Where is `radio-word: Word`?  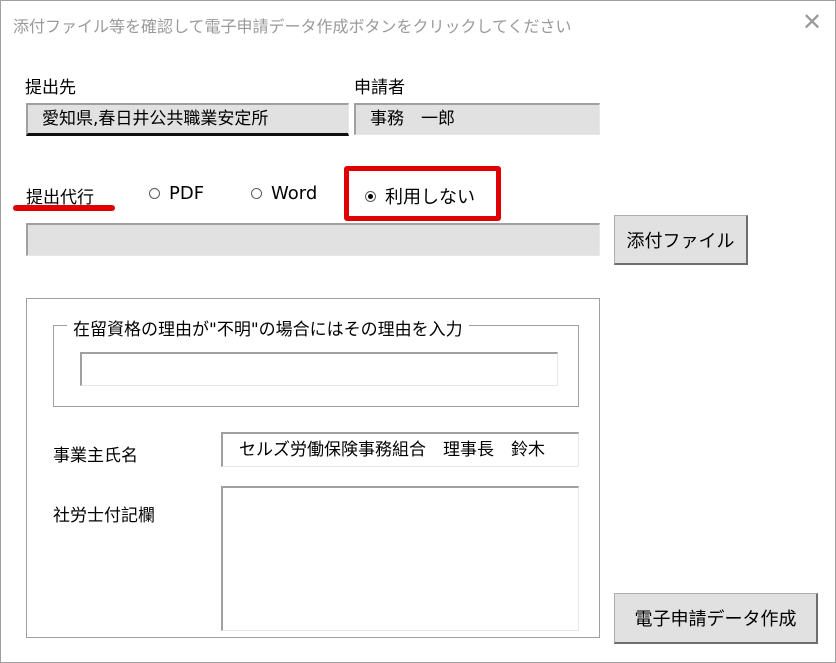 radio-word: Word is located at coordinates (284, 193).